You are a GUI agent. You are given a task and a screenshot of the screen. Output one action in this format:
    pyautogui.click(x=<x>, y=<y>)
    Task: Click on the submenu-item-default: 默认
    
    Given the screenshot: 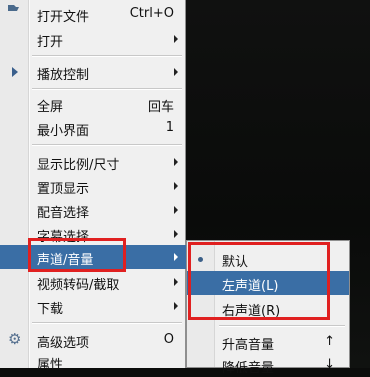 What is the action you would take?
    pyautogui.click(x=268, y=259)
    